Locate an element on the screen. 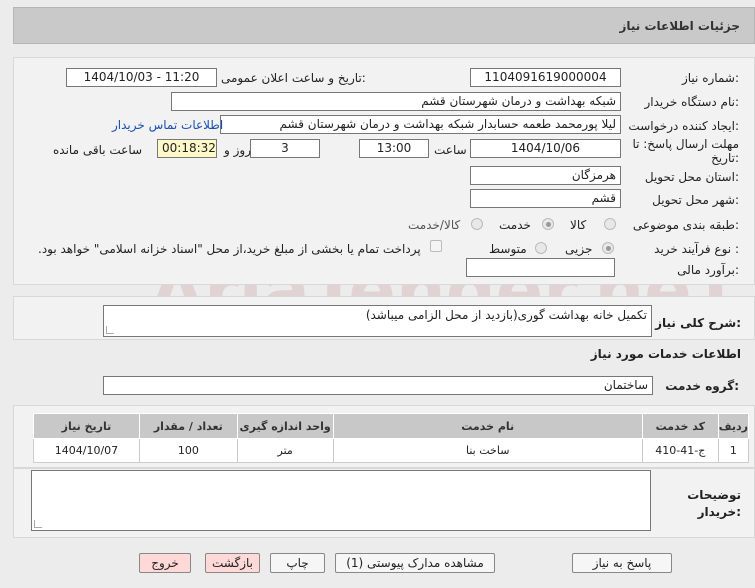  cell-code: ج-41-410 is located at coordinates (680, 450).